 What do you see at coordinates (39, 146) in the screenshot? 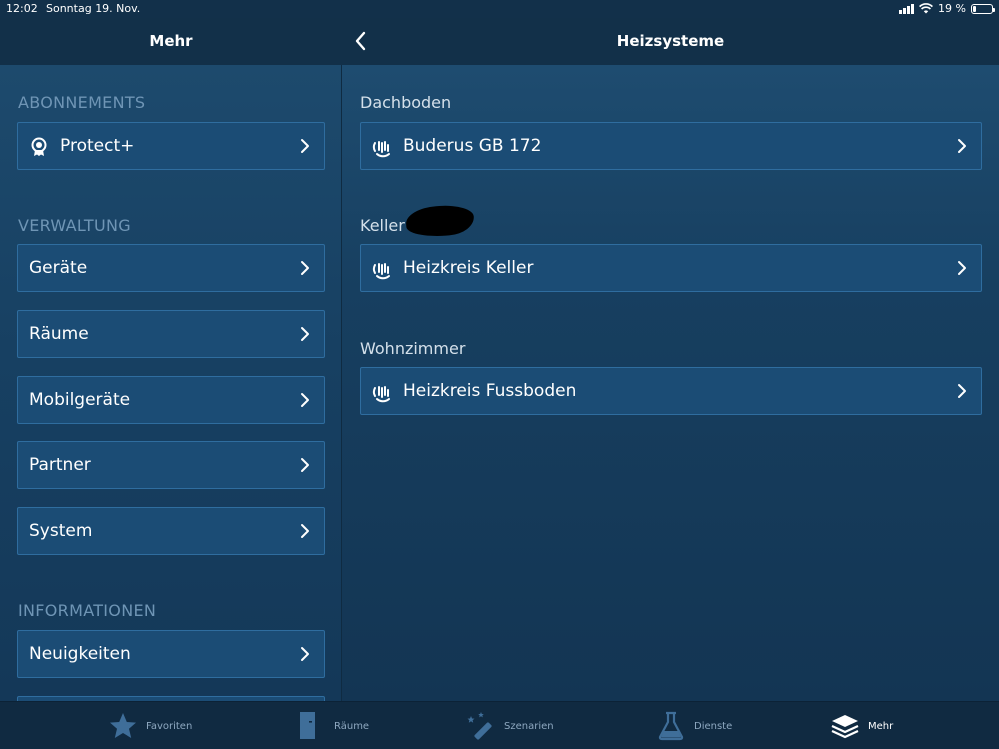
I see `award-badge-icon` at bounding box center [39, 146].